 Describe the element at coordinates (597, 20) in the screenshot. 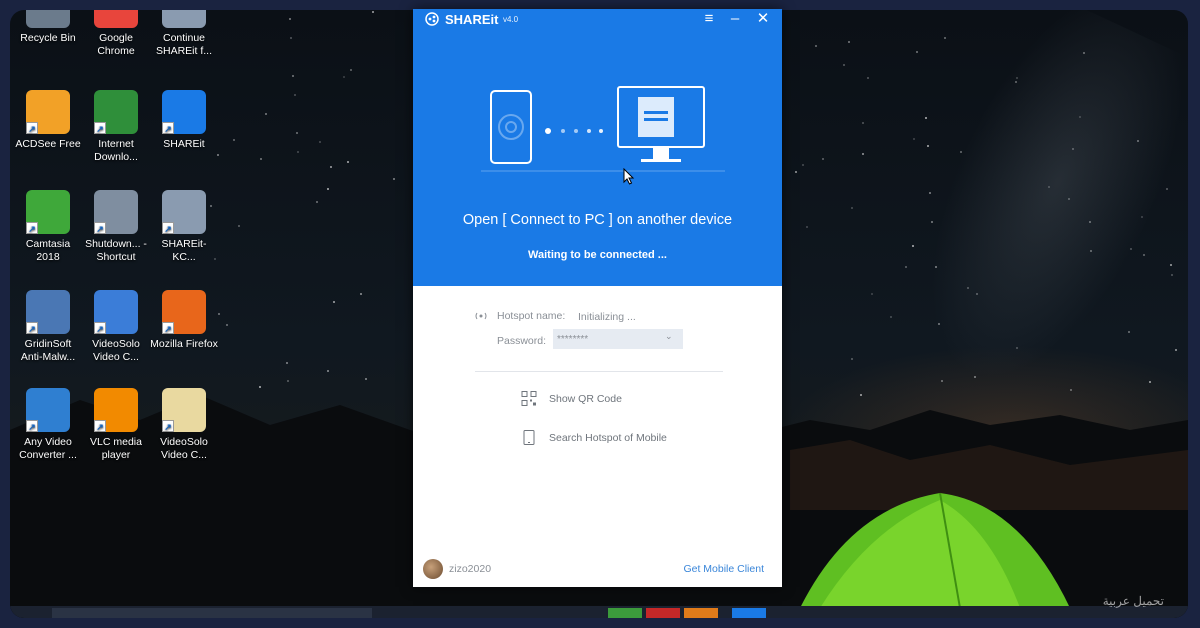

I see `title-bar: SHAREit v4.0 ≡ – ✕` at that location.